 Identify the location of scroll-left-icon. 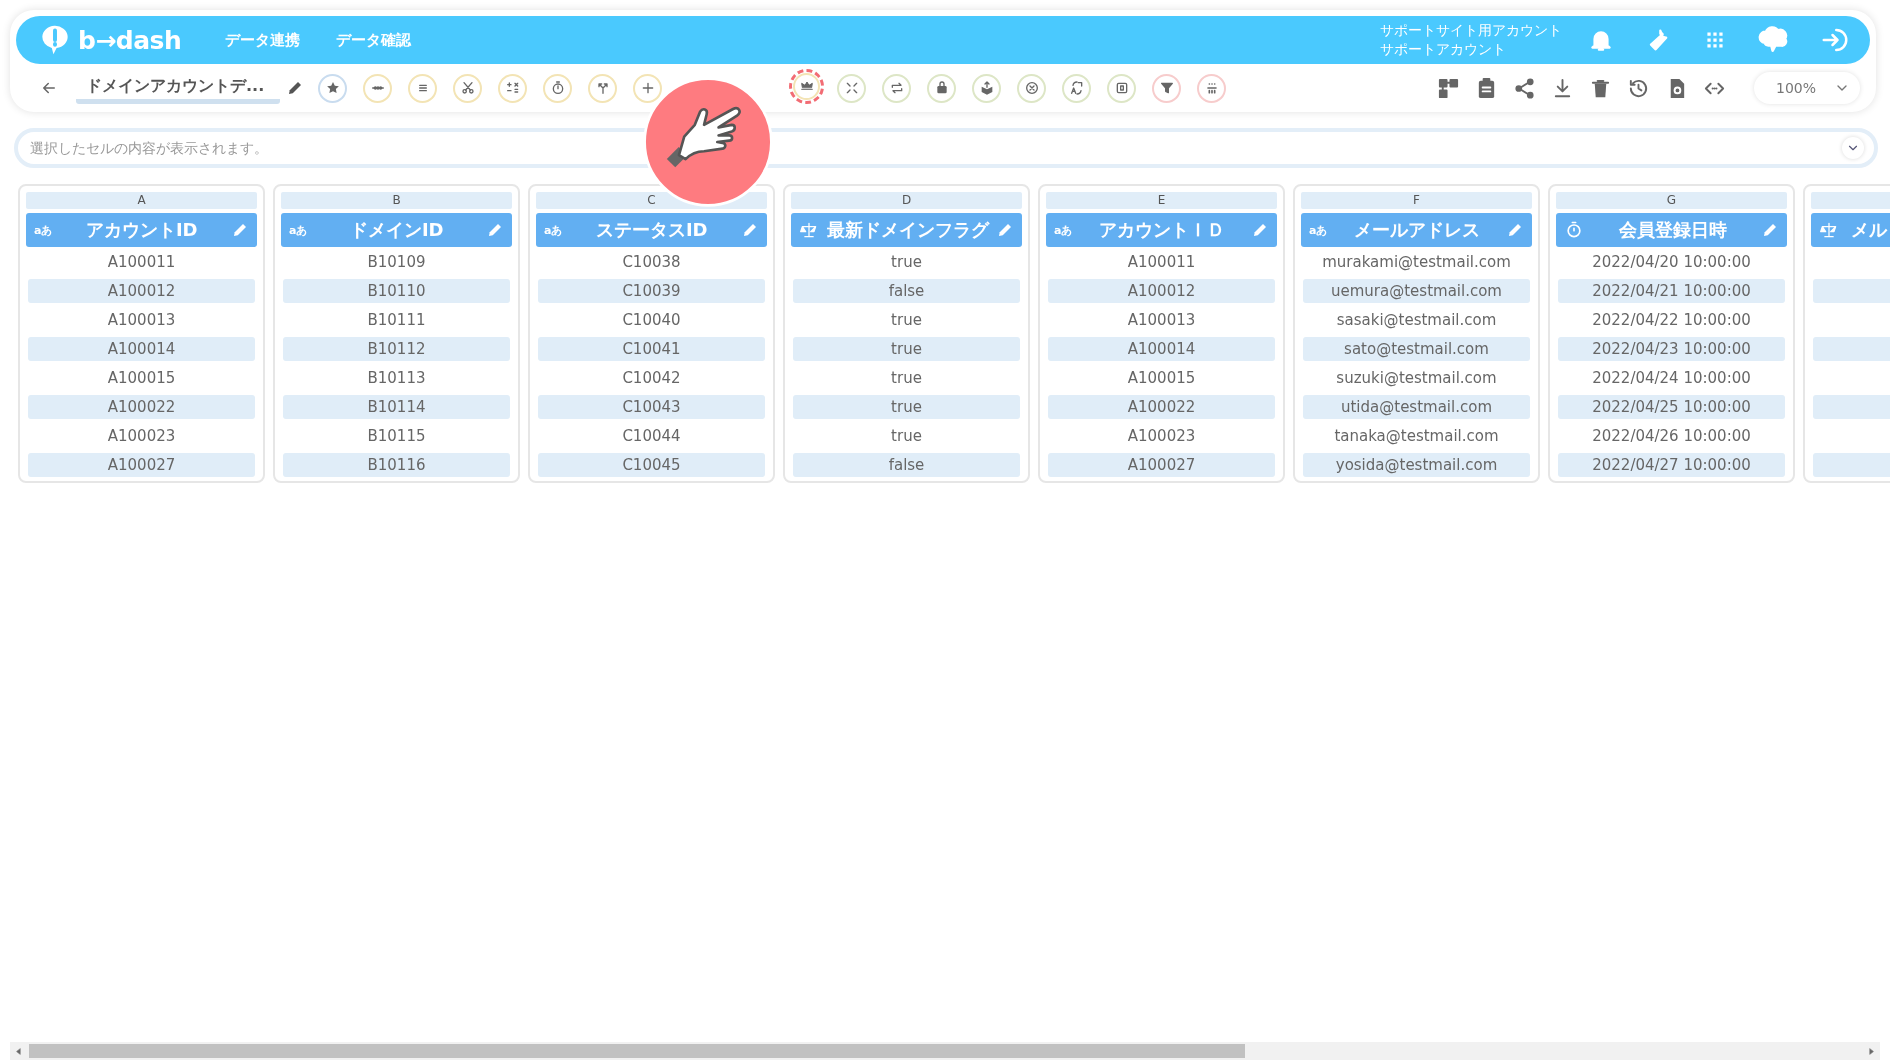
(18, 1051).